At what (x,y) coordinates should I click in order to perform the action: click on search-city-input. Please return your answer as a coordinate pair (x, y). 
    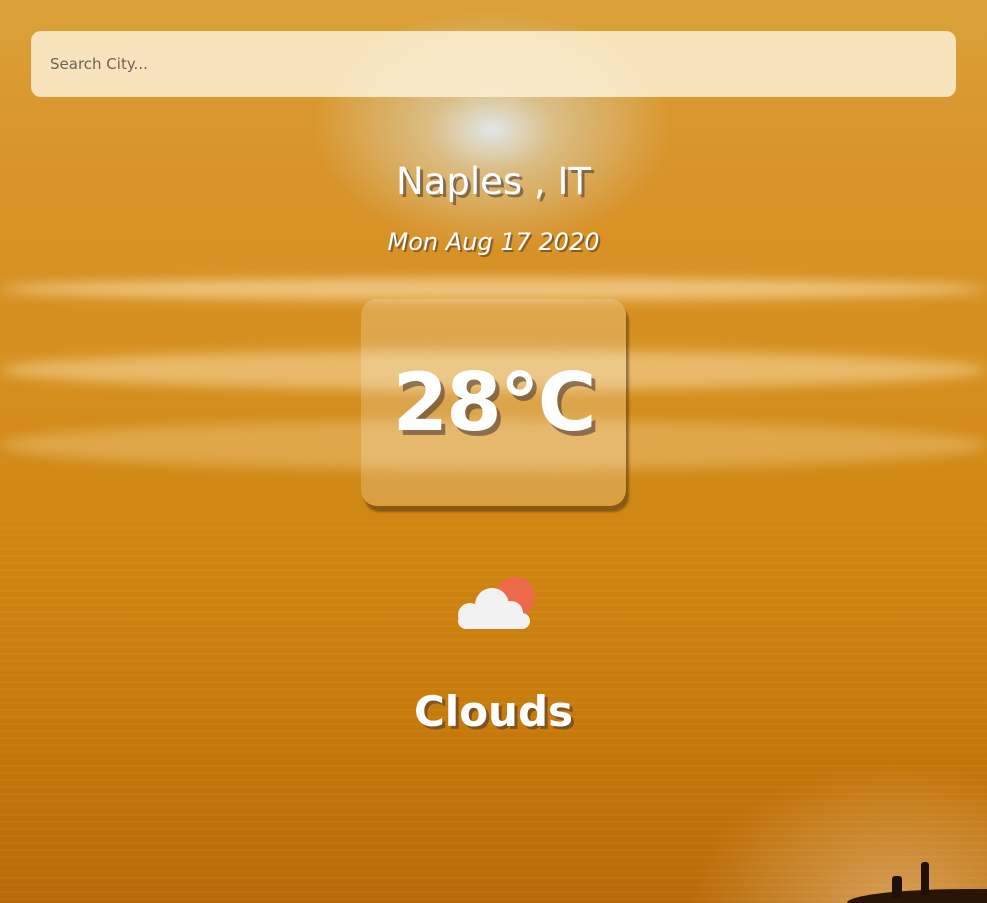
    Looking at the image, I should click on (493, 64).